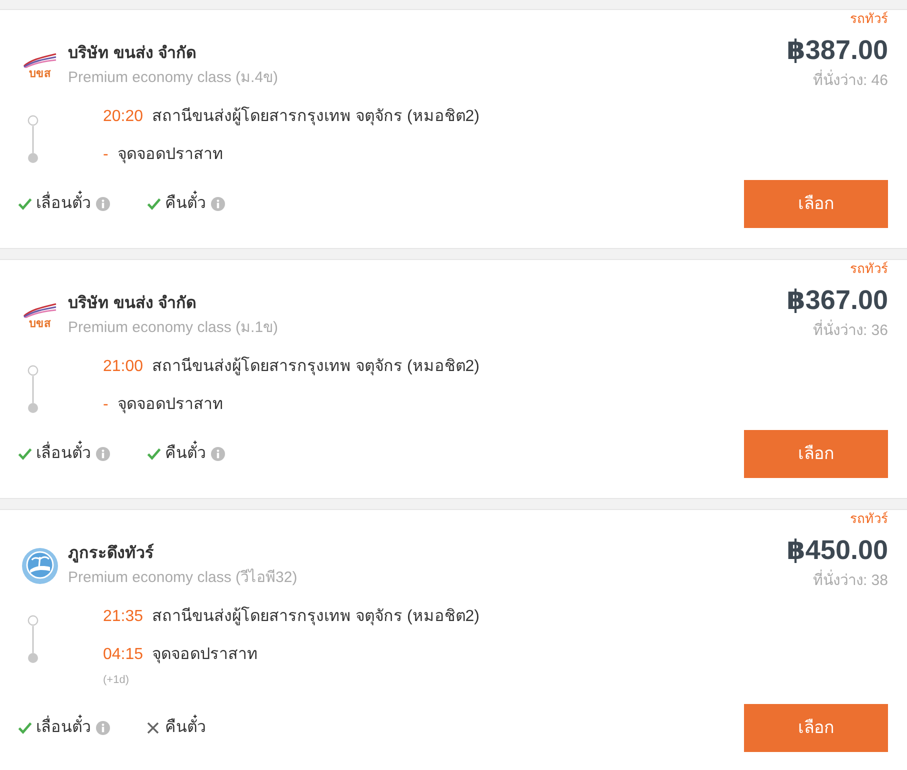 This screenshot has height=770, width=907. Describe the element at coordinates (173, 328) in the screenshot. I see `service-class-text: Premium economy class (ม.1ข)` at that location.